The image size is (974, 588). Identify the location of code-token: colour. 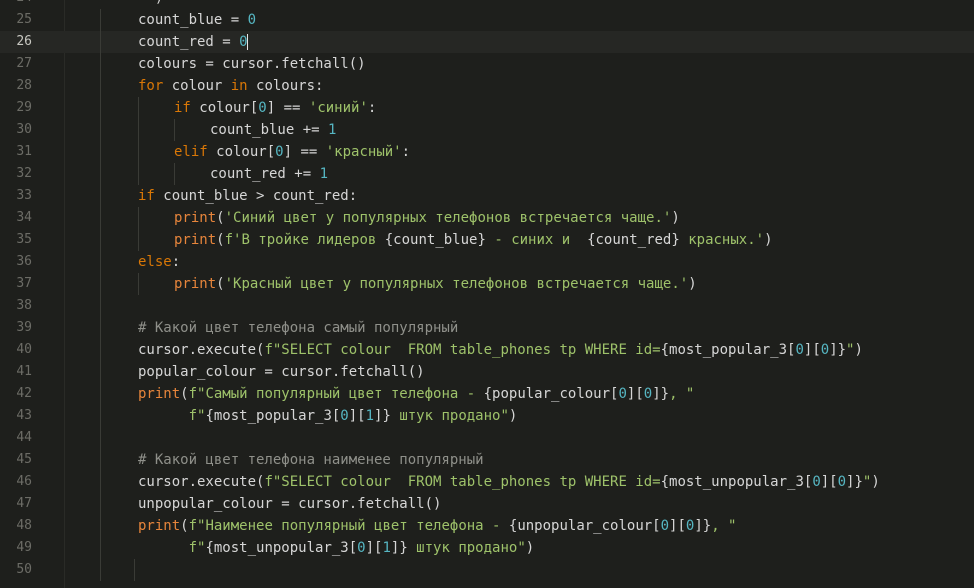
(197, 86).